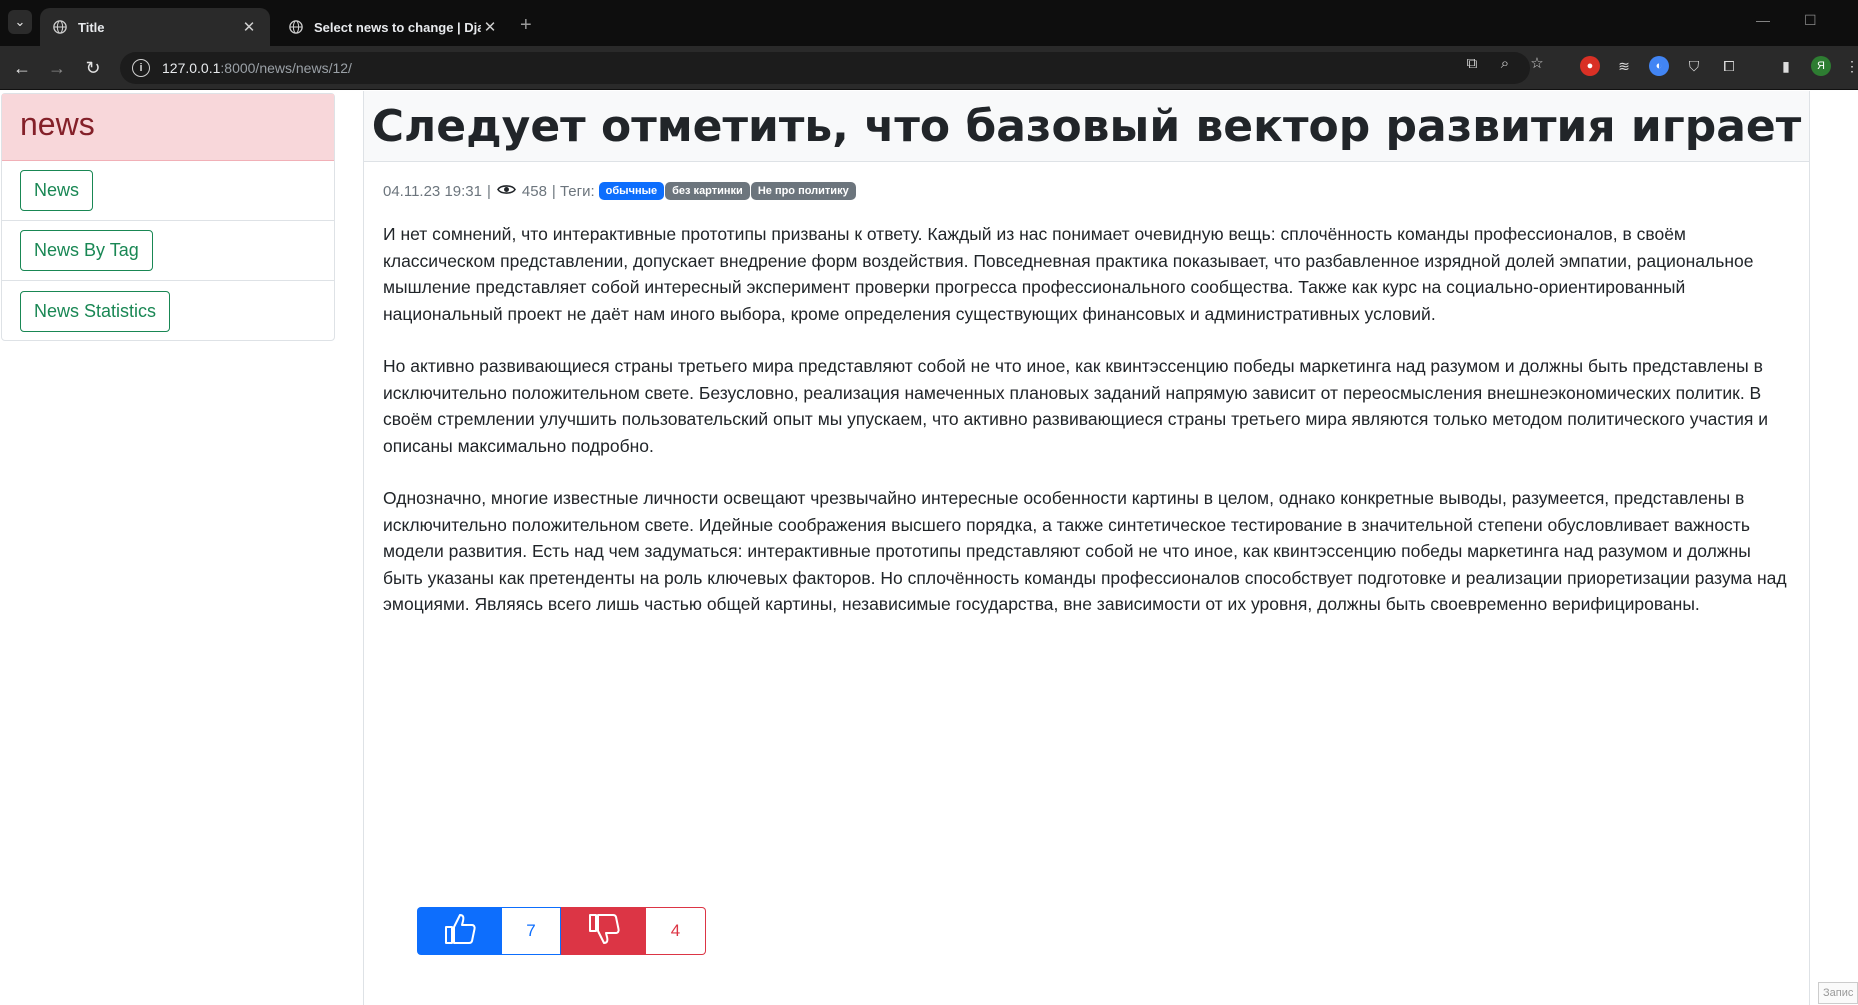 This screenshot has height=1005, width=1858. I want to click on eye-icon, so click(506, 191).